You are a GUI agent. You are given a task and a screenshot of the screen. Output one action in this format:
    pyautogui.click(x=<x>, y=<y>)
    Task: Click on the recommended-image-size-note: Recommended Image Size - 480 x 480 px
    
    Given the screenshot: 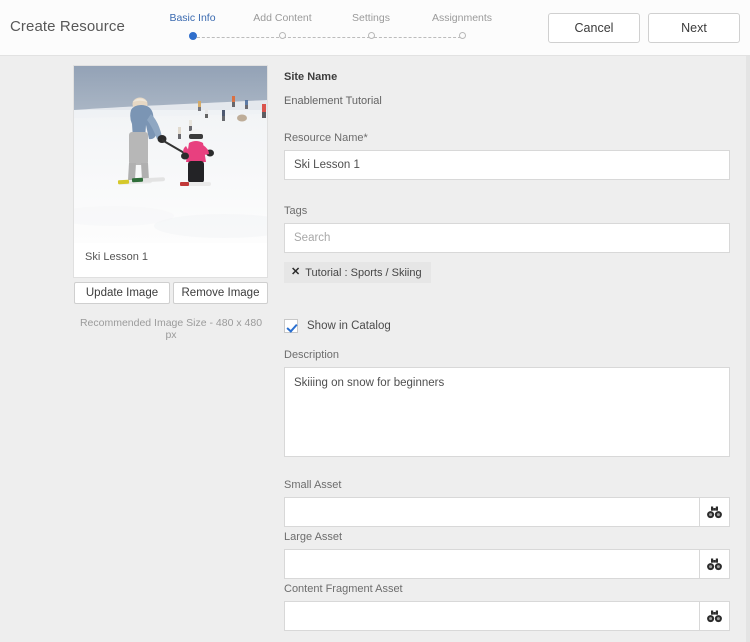 What is the action you would take?
    pyautogui.click(x=171, y=329)
    